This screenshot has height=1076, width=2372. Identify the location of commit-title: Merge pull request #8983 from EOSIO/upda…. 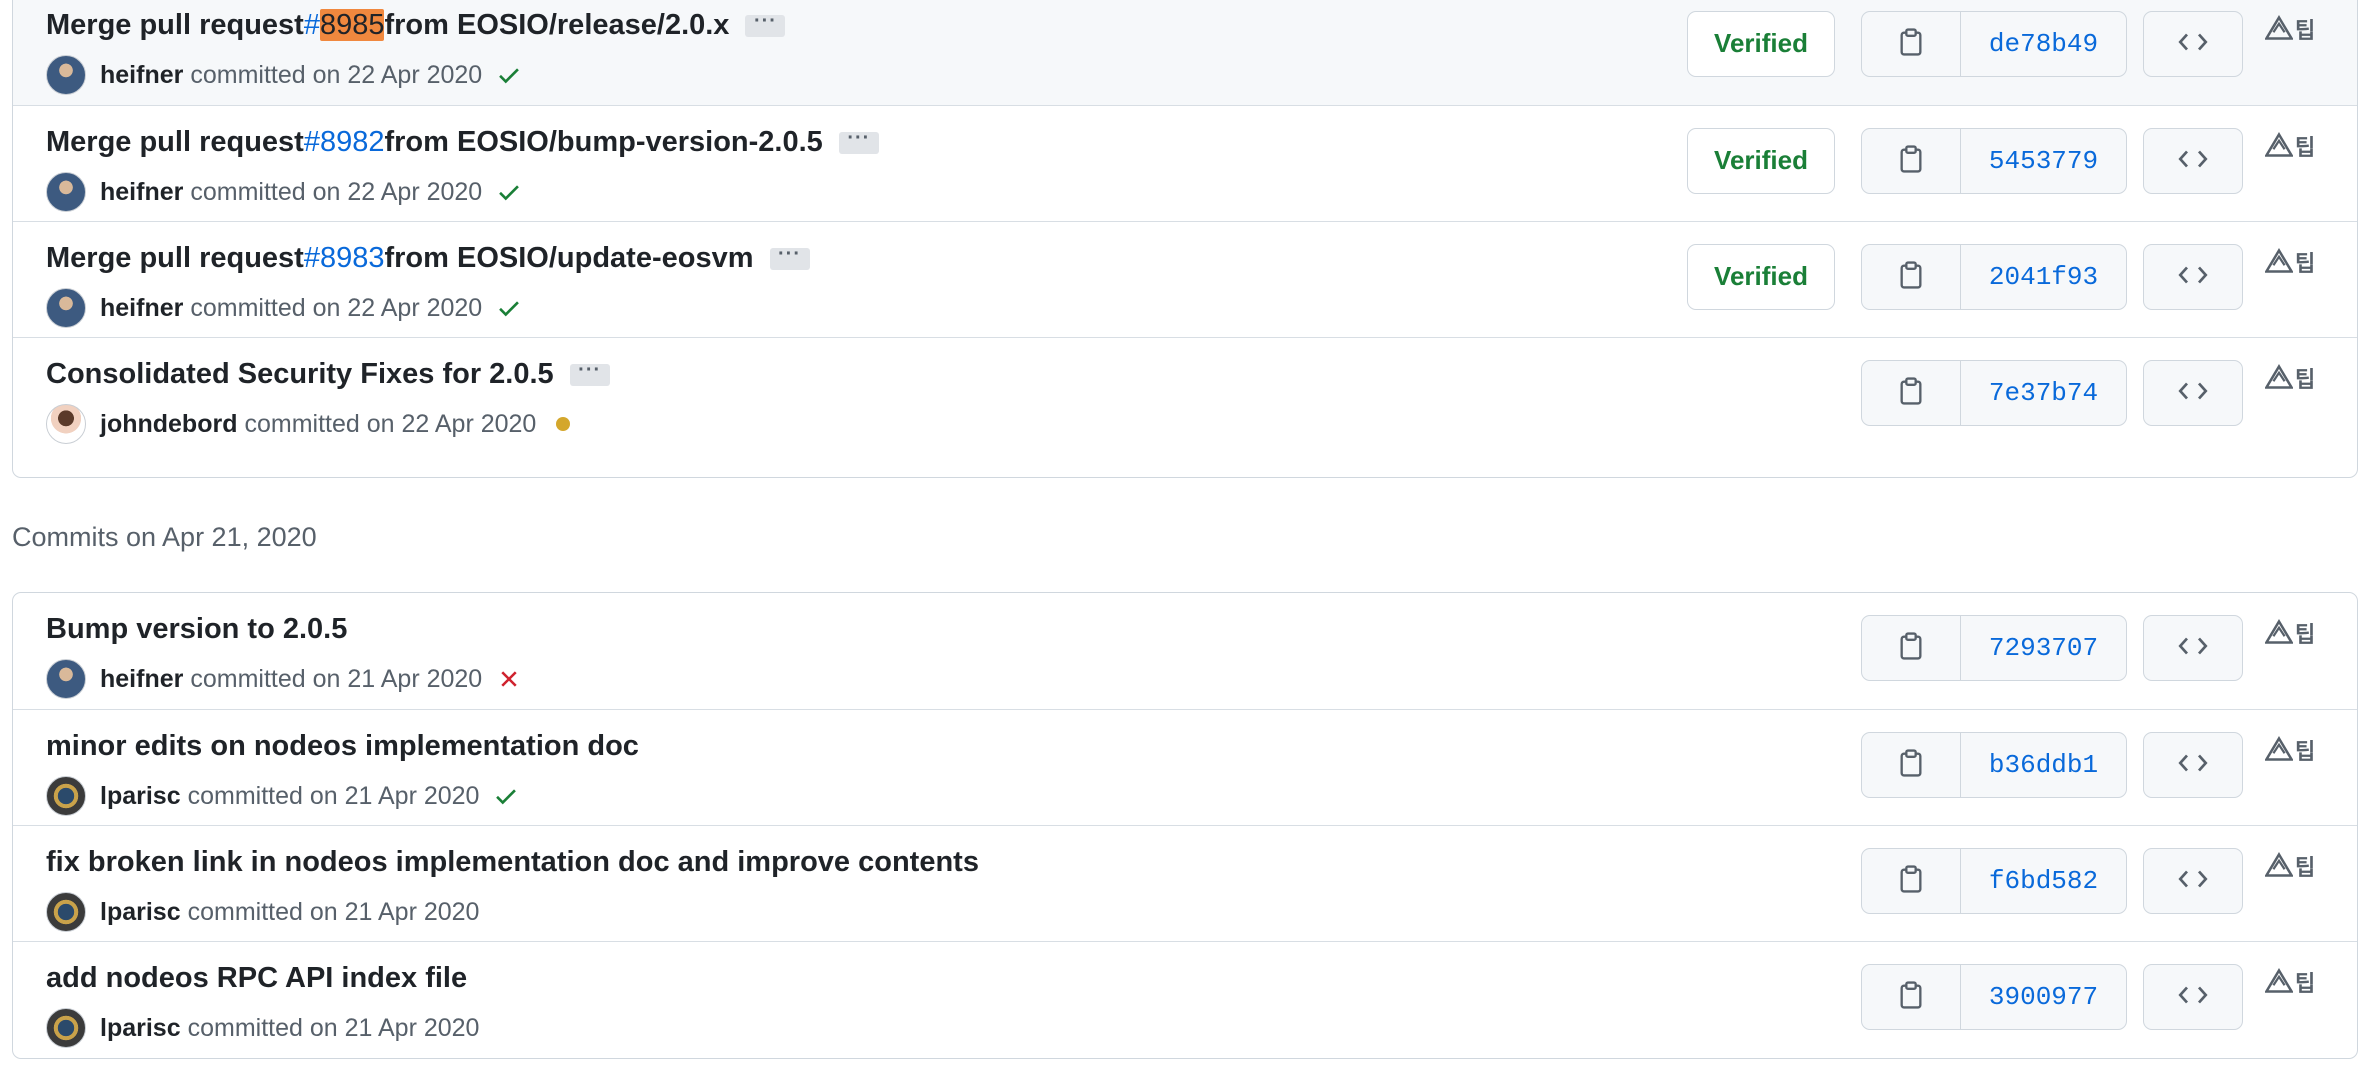
(428, 258).